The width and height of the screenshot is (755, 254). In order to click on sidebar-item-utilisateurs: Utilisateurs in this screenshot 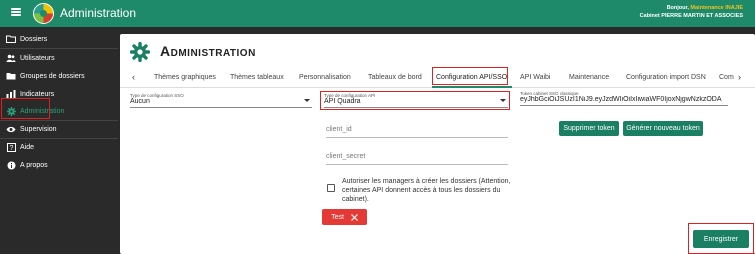, I will do `click(59, 58)`.